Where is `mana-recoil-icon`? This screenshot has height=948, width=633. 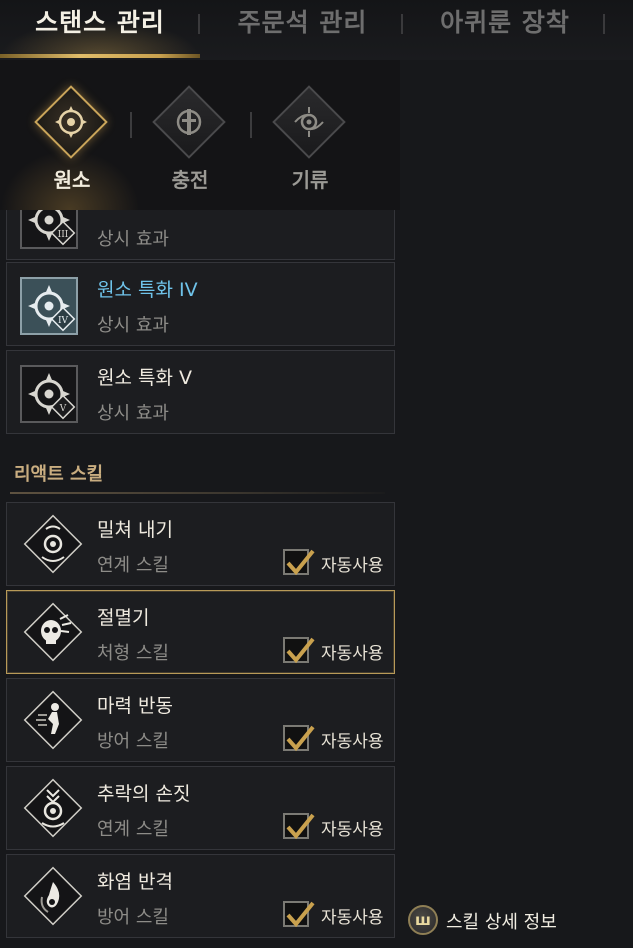
mana-recoil-icon is located at coordinates (53, 720).